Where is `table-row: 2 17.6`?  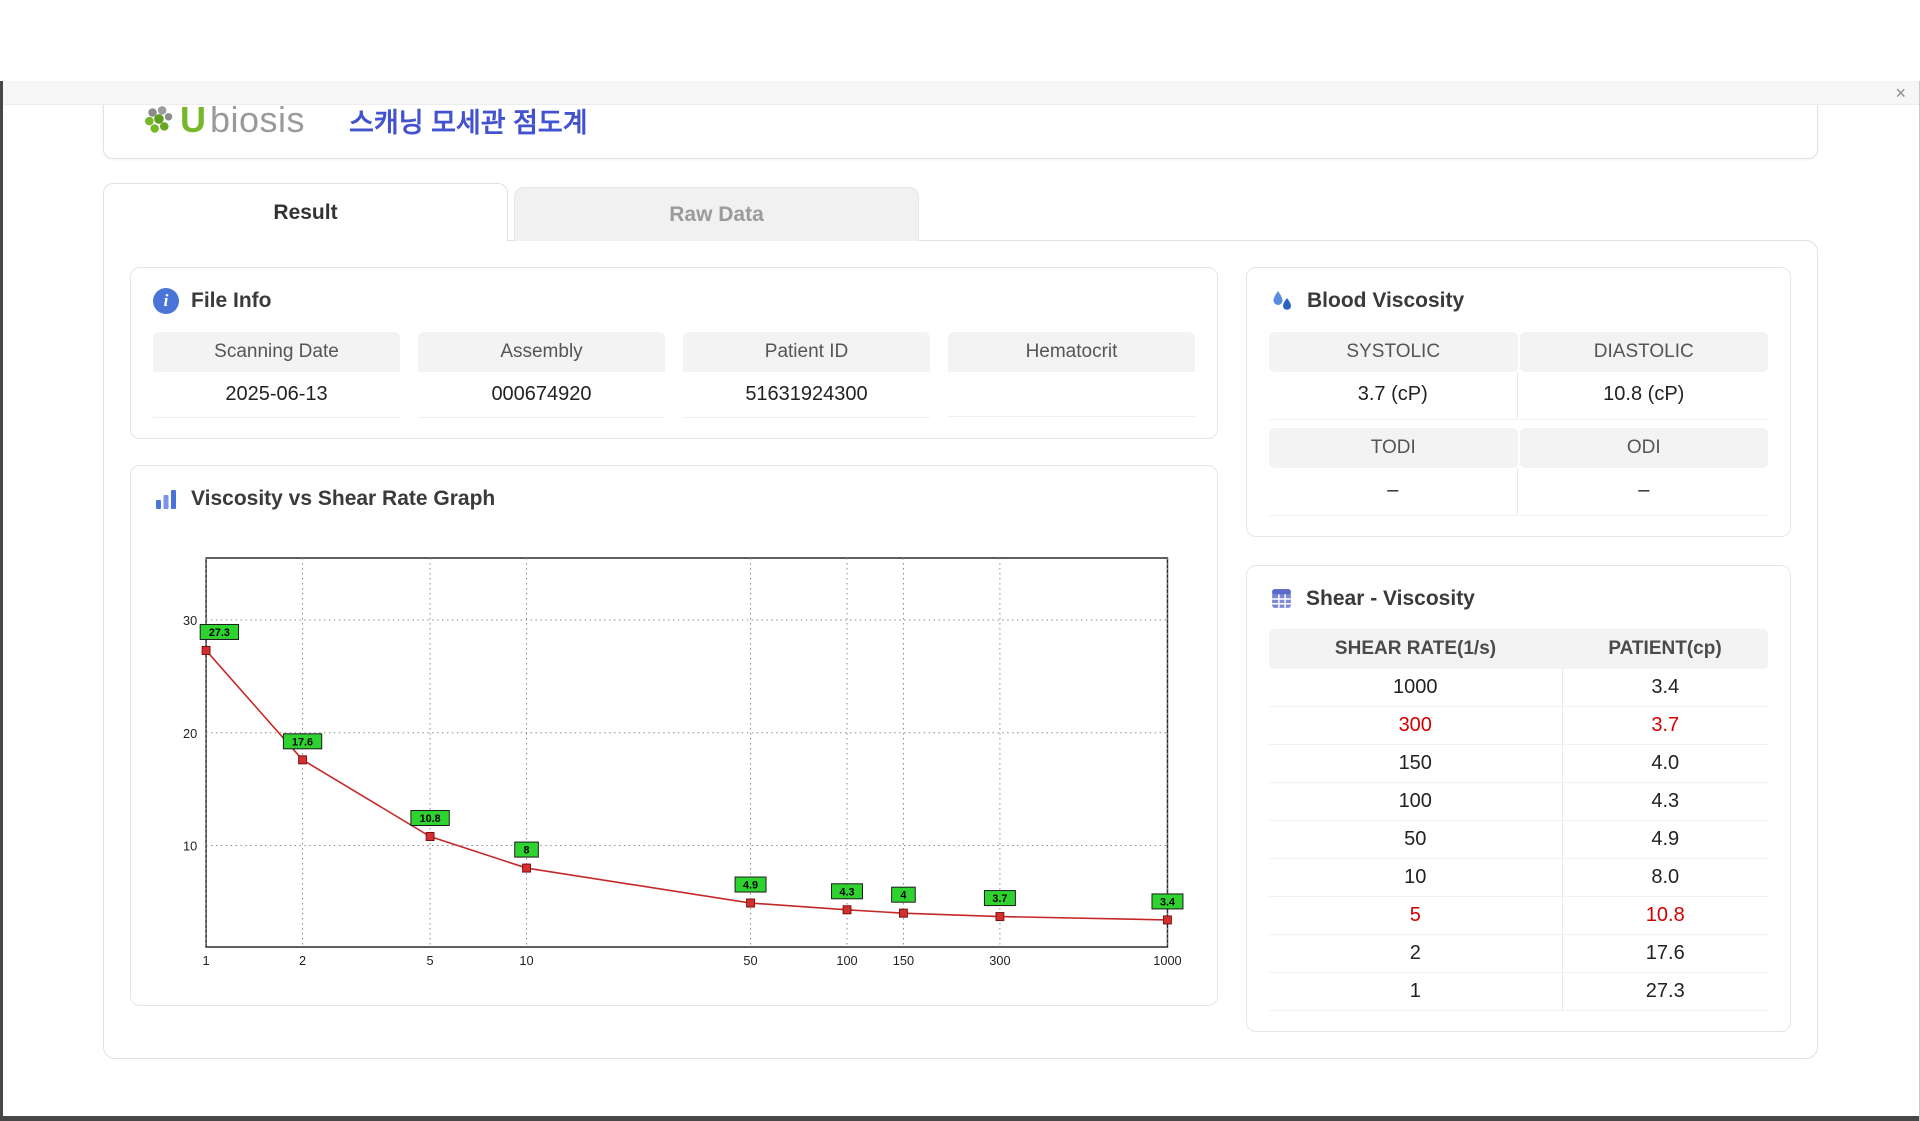
table-row: 2 17.6 is located at coordinates (1518, 953).